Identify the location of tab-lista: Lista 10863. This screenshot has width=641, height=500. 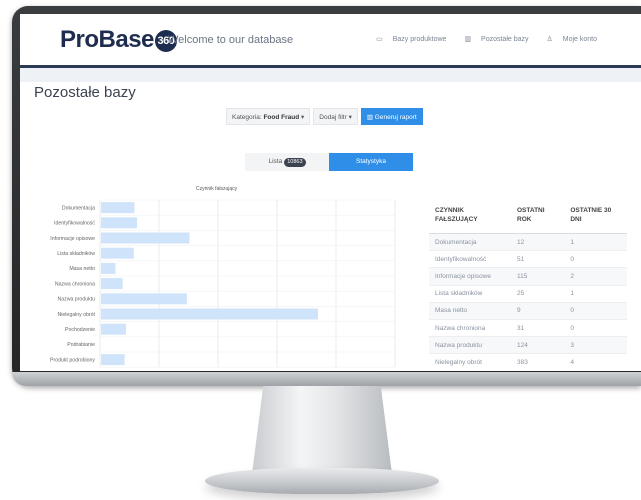
(287, 162).